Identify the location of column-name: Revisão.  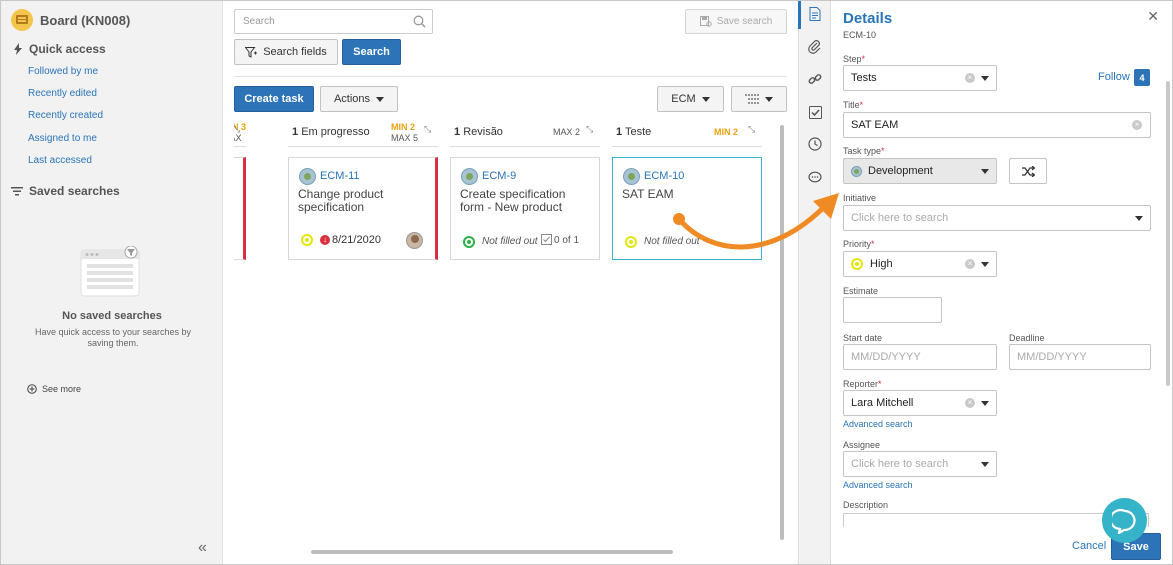
(483, 132).